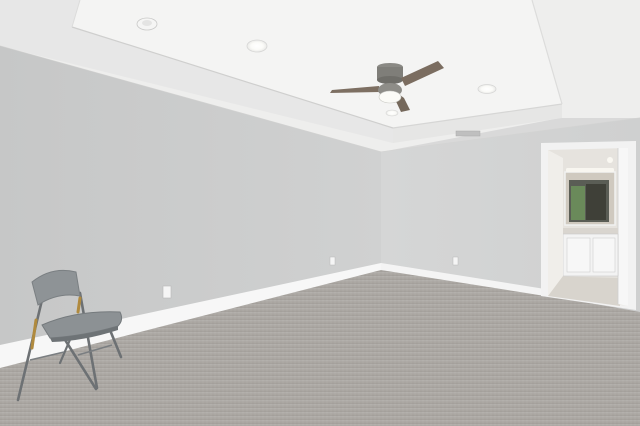 This screenshot has width=640, height=426. Describe the element at coordinates (590, 198) in the screenshot. I see `bathroom-mirror` at that location.